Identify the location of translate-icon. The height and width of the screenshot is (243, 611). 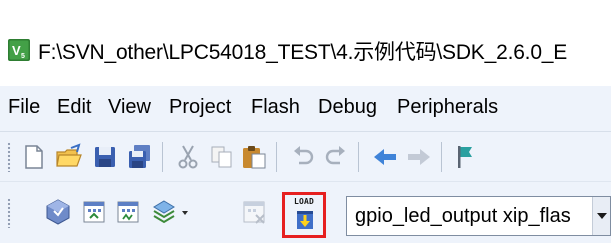
(58, 212).